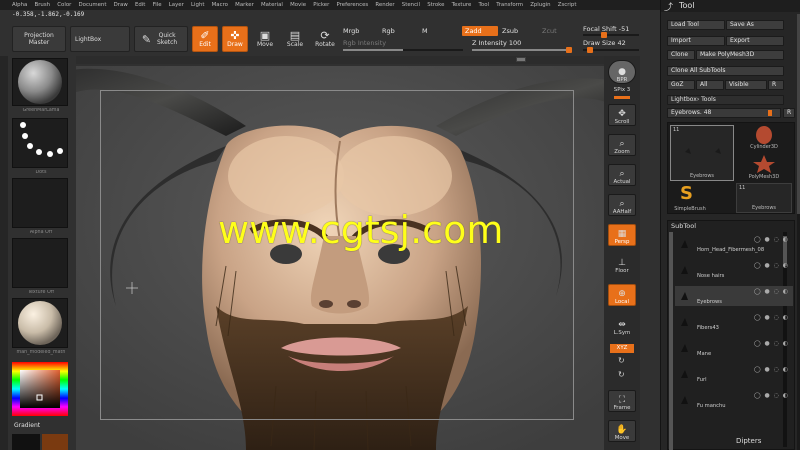  What do you see at coordinates (734, 348) in the screenshot?
I see `subtool-row: ◯ ● ◌ ◐ Mane` at bounding box center [734, 348].